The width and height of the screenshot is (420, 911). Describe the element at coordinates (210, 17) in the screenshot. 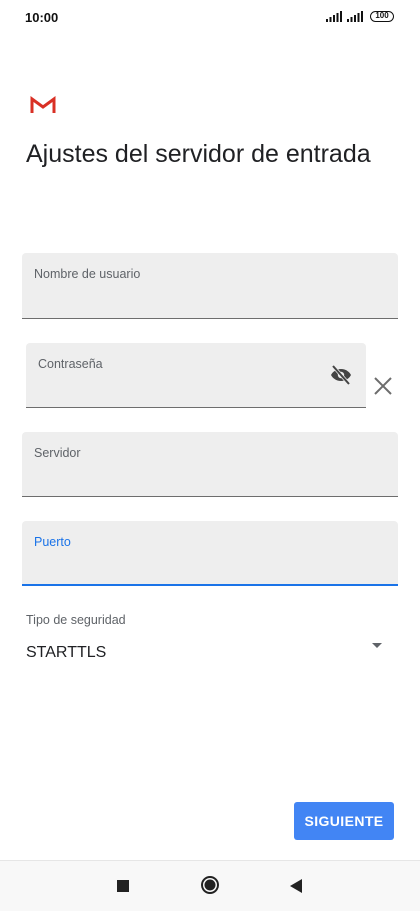

I see `status-bar: 10:00 100` at that location.